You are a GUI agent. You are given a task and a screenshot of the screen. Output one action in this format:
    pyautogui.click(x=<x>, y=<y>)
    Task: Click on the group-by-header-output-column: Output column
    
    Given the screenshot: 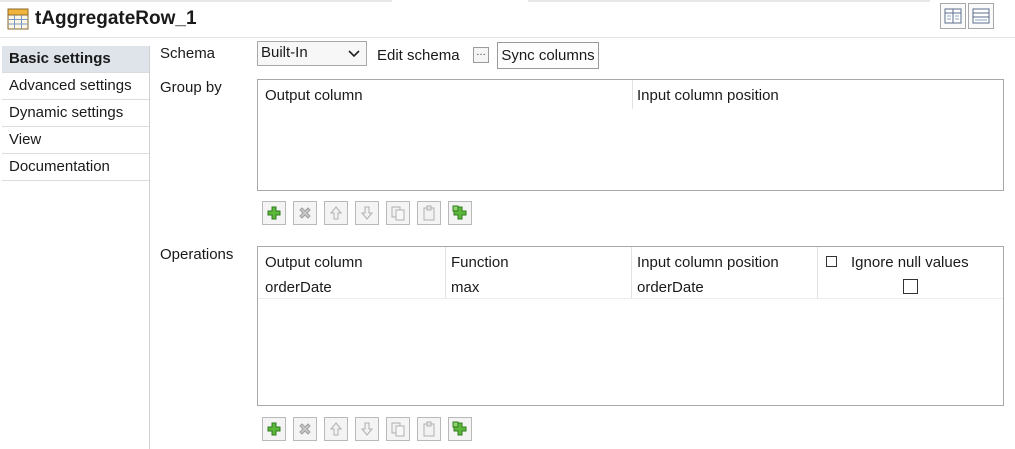 What is the action you would take?
    pyautogui.click(x=314, y=96)
    